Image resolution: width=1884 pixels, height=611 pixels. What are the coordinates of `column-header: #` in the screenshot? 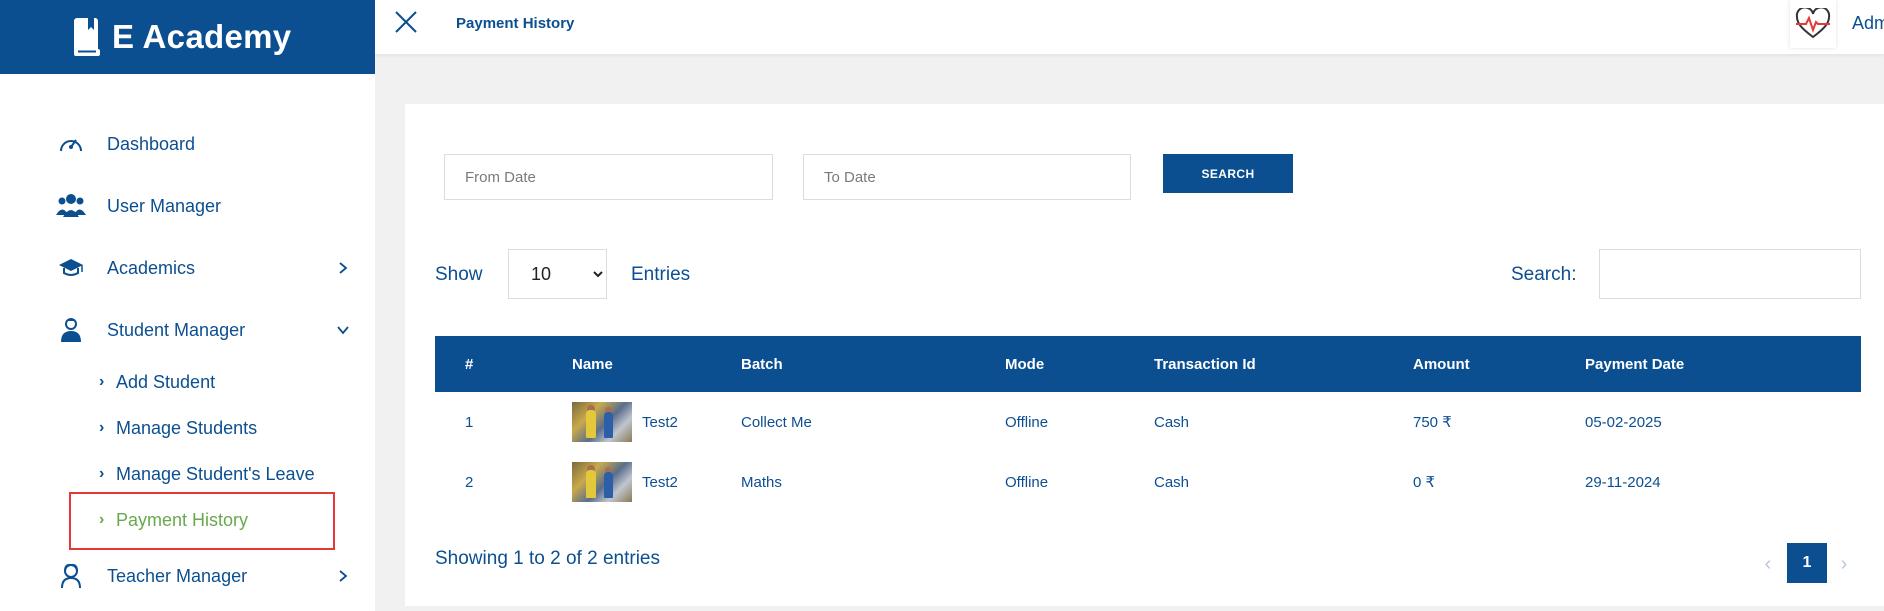 It's located at (503, 364).